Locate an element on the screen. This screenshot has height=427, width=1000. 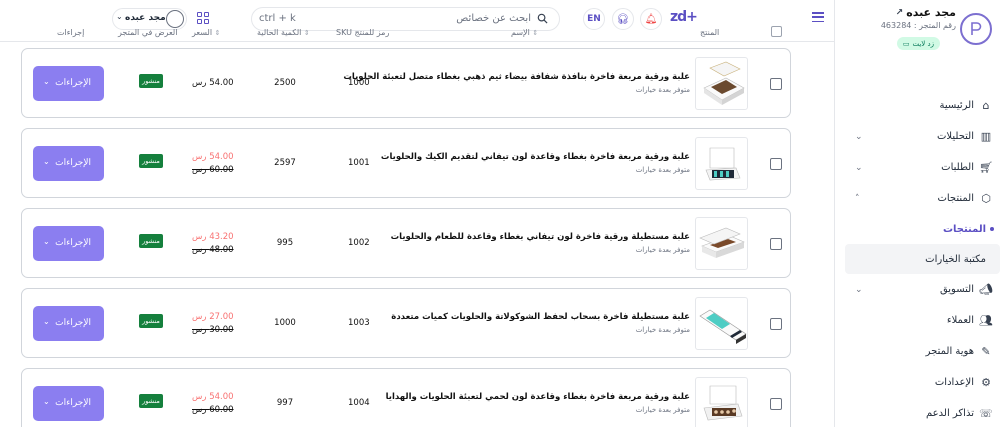
gear-icon: ⚙ is located at coordinates (986, 382).